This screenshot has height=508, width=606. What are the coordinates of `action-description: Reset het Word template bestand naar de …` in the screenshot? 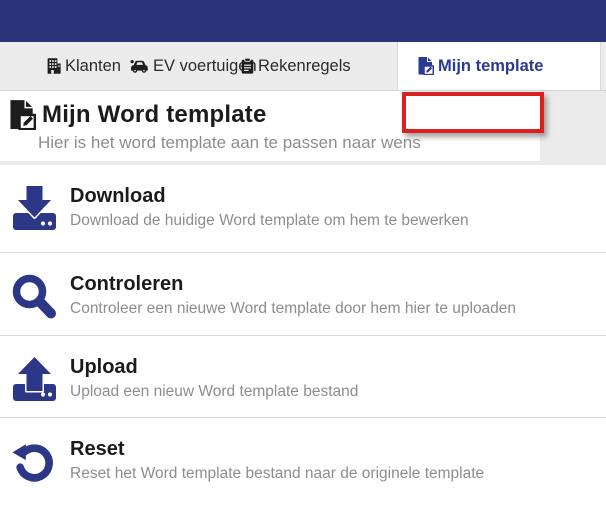 It's located at (277, 473).